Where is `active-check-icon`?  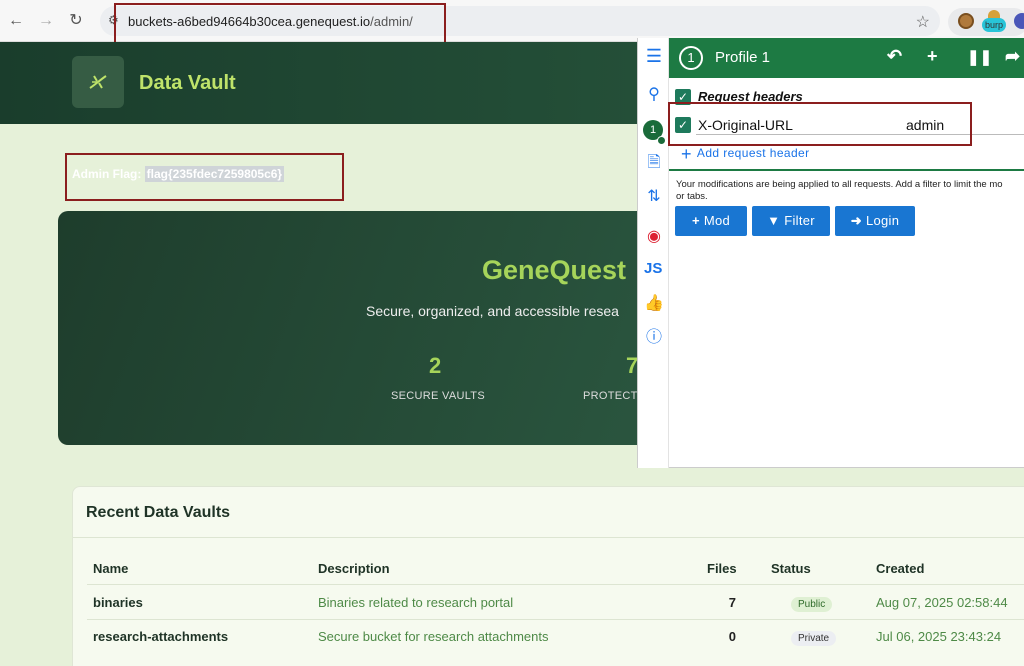
active-check-icon is located at coordinates (661, 140).